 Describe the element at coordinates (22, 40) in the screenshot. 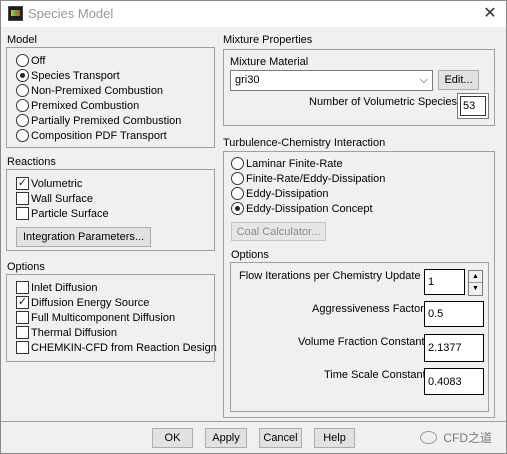

I see `model-heading: Model` at that location.